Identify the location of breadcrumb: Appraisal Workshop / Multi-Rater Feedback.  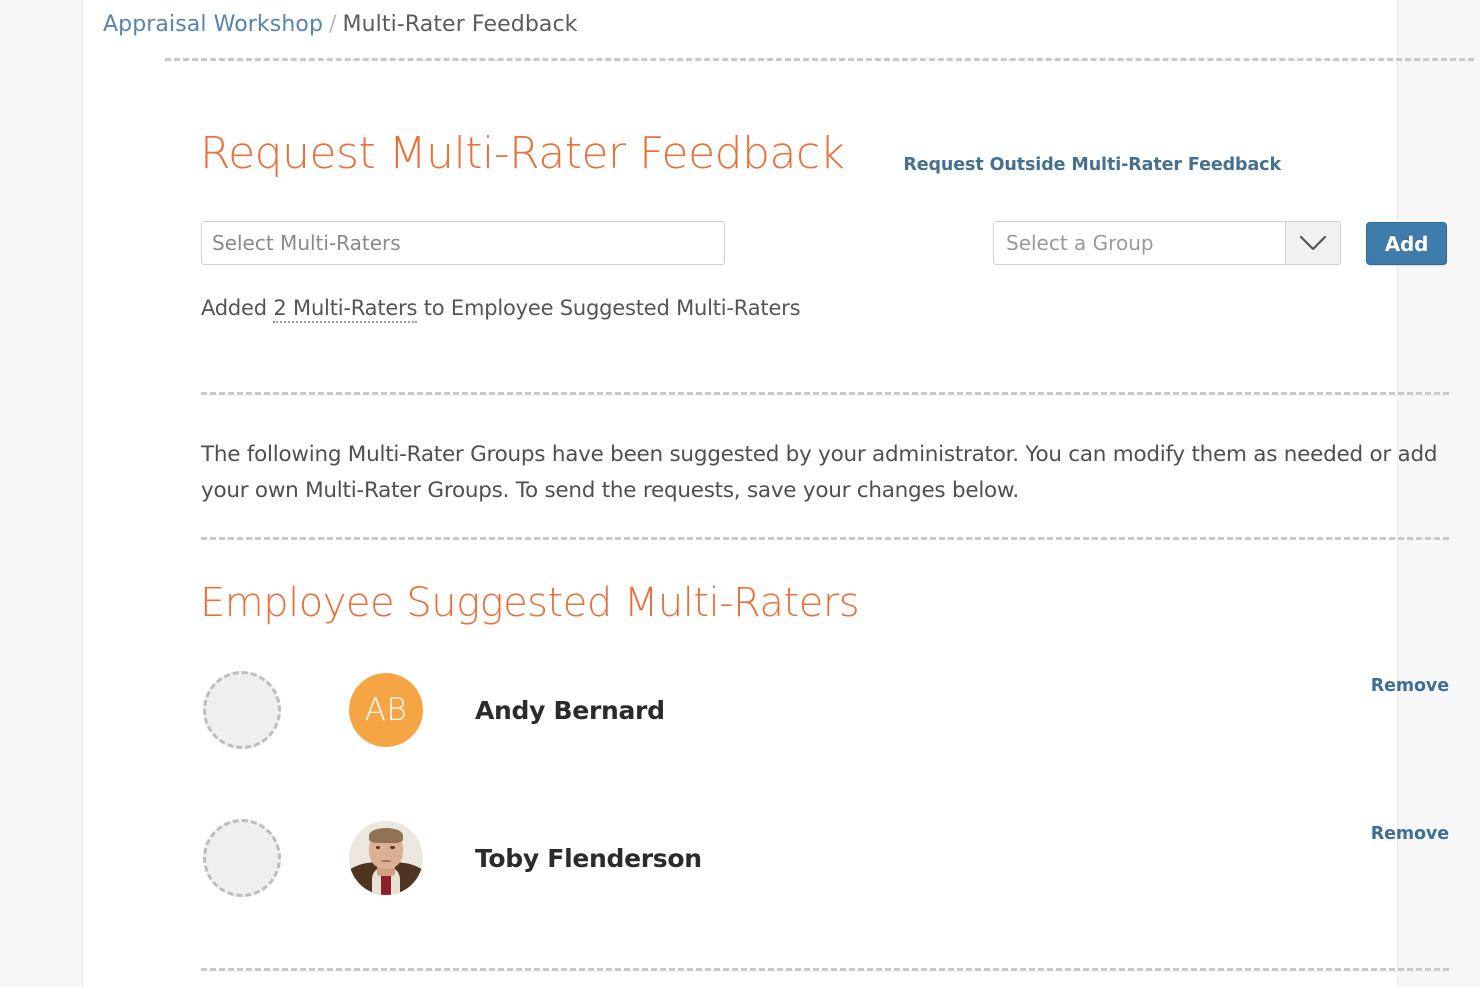
(340, 24).